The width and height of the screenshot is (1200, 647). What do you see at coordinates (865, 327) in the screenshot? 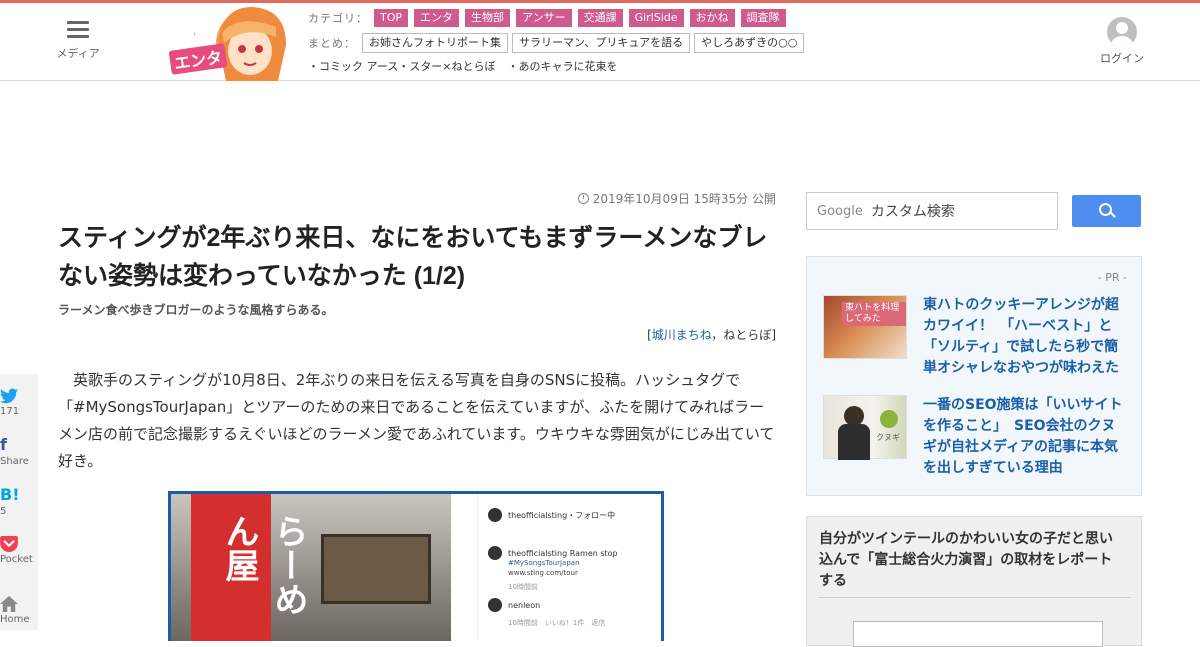
I see `pr-thumbnail: 東ハトを料理してみた` at bounding box center [865, 327].